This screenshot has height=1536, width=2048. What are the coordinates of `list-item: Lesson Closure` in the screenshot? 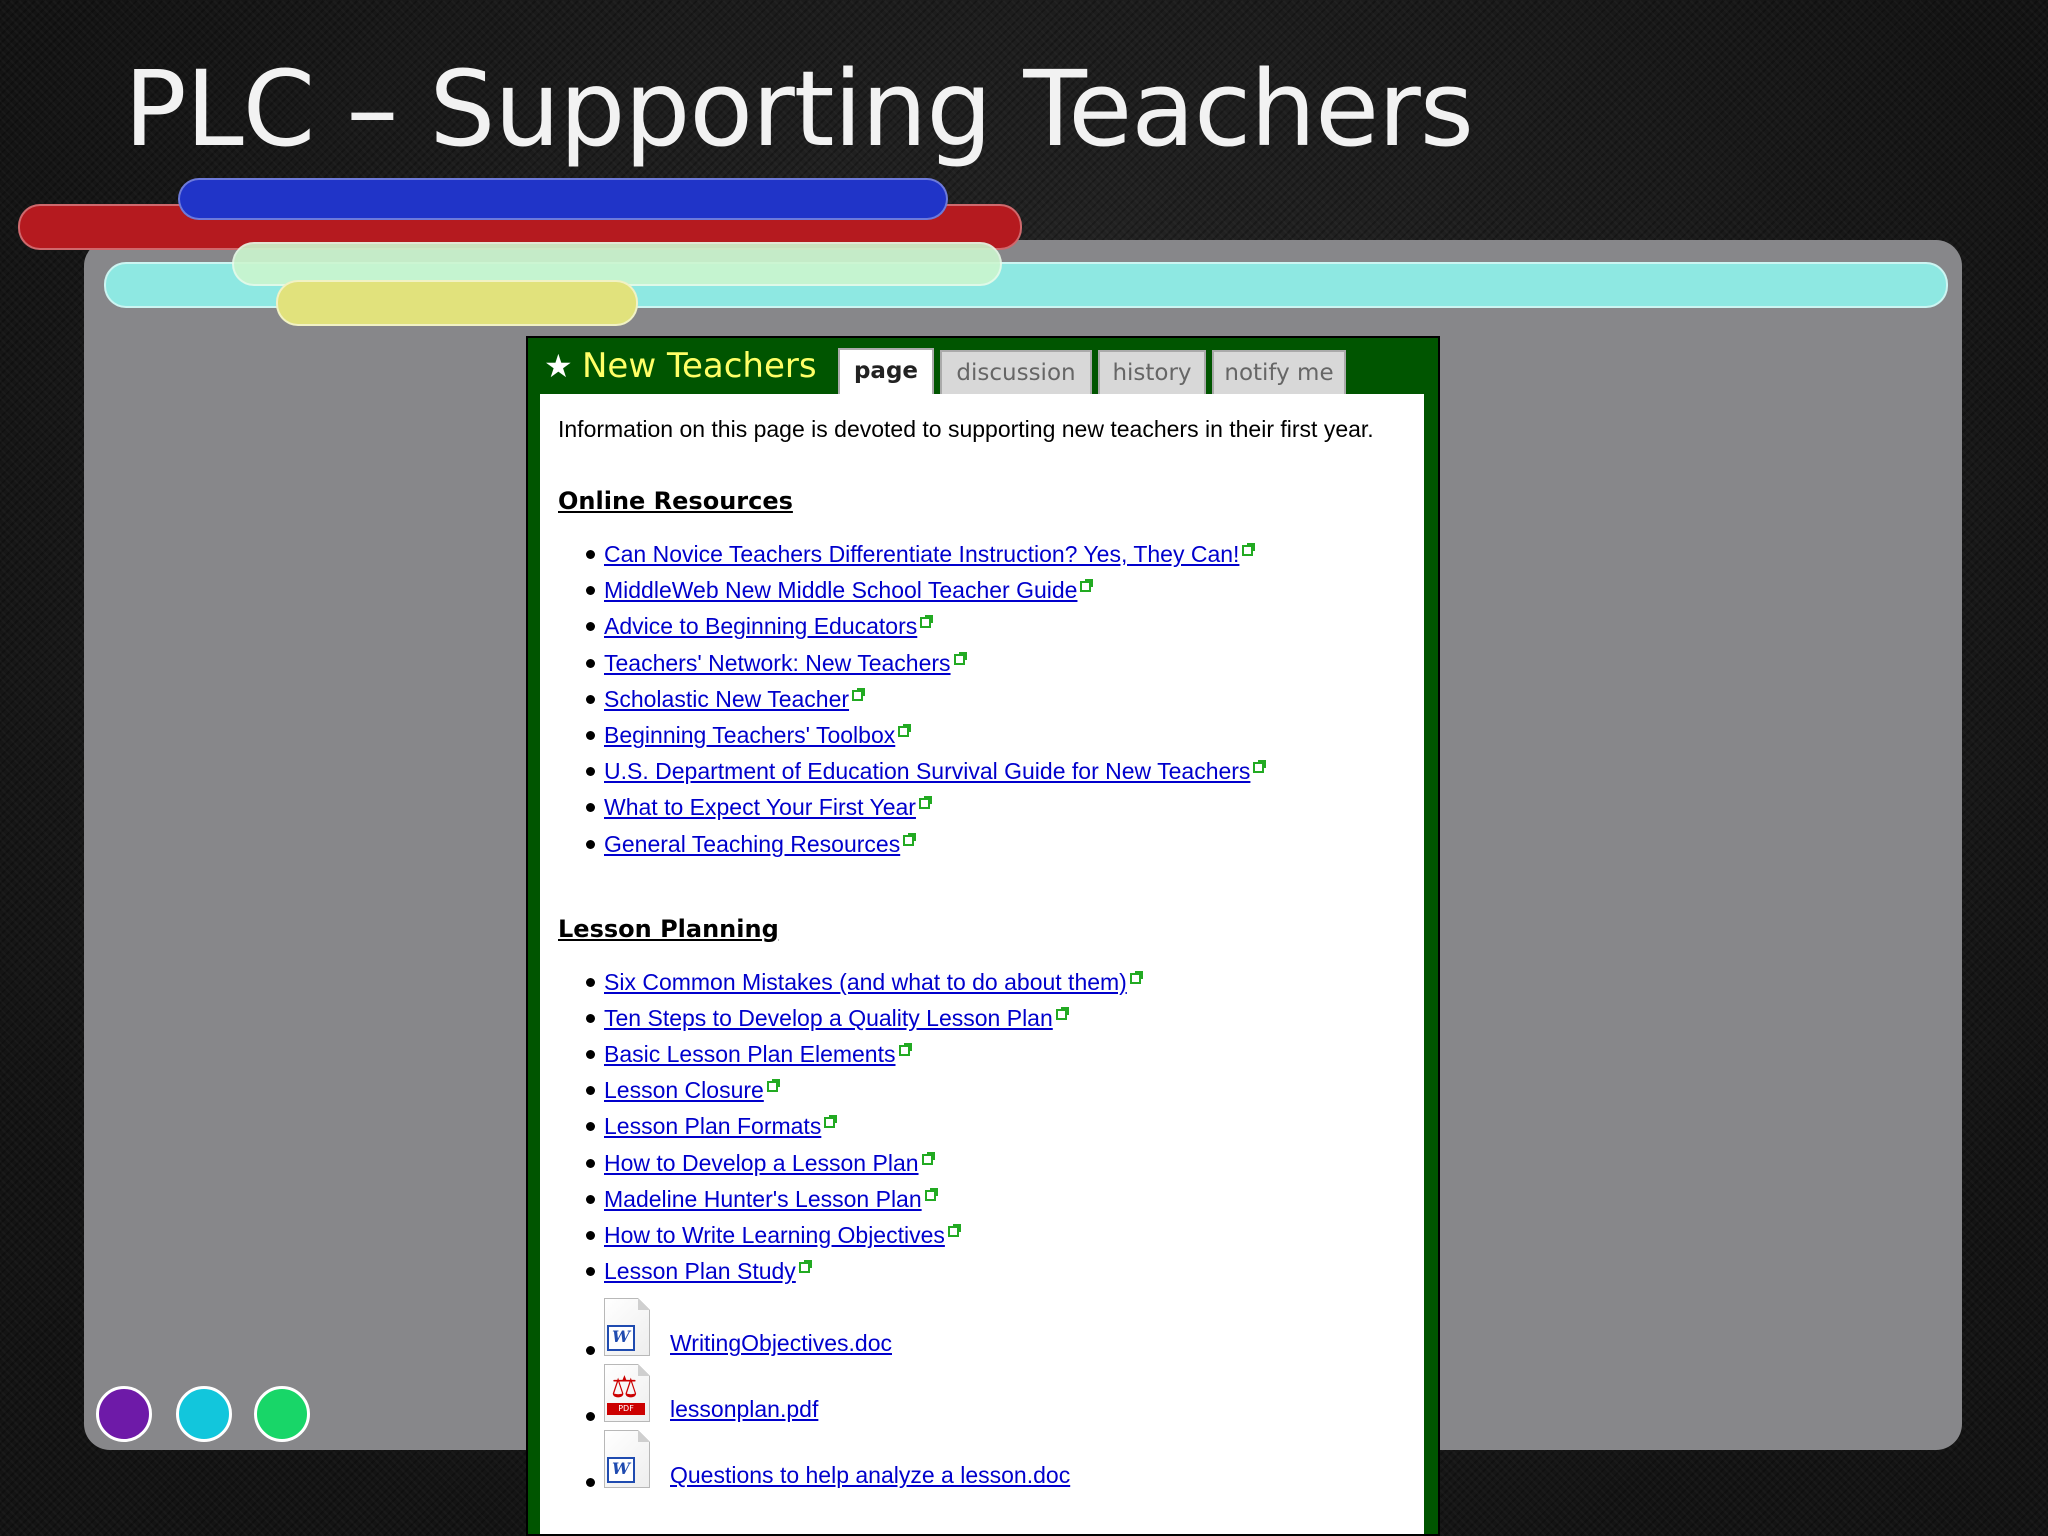 It's located at (996, 1091).